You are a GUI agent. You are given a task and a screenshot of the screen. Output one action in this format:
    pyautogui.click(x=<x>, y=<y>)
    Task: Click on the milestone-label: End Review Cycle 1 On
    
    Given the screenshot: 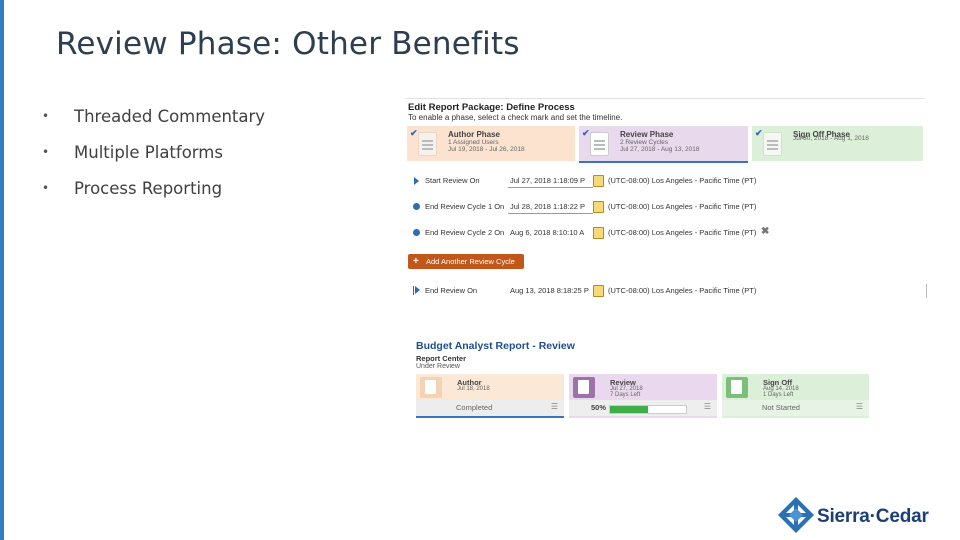 What is the action you would take?
    pyautogui.click(x=465, y=206)
    